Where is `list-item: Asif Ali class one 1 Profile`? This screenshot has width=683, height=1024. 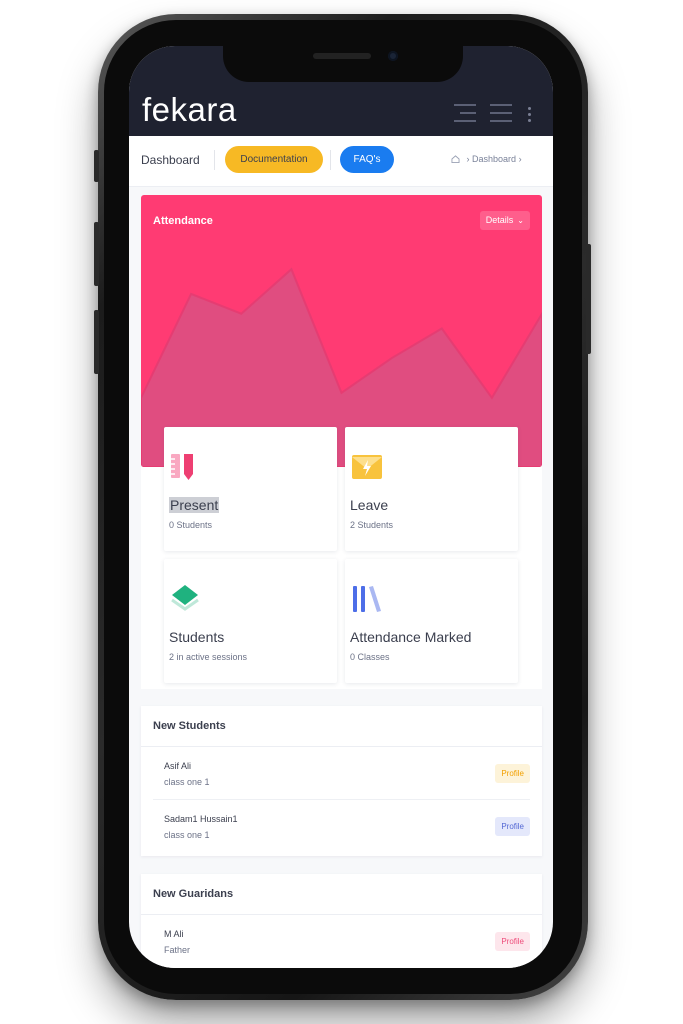
list-item: Asif Ali class one 1 Profile is located at coordinates (341, 773).